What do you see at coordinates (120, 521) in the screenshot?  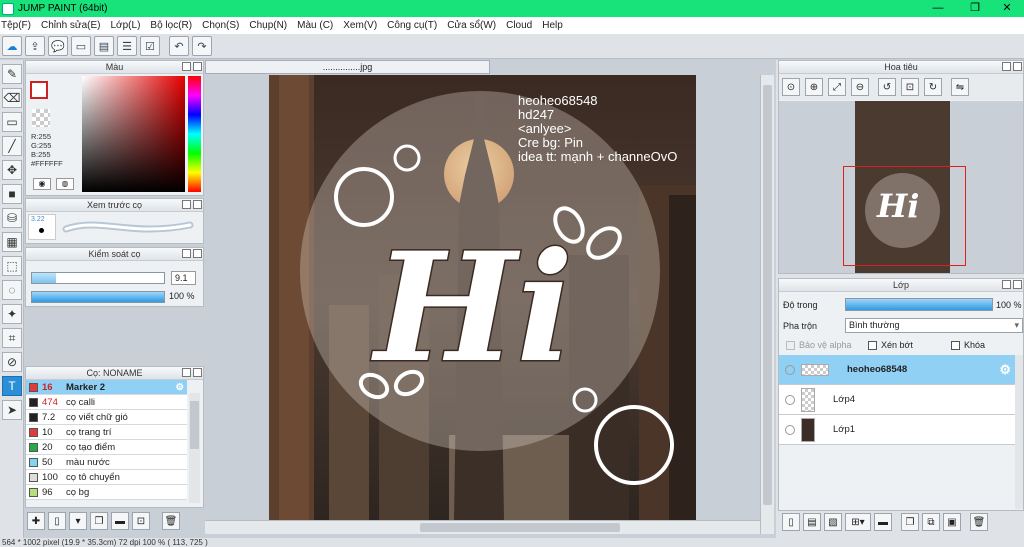 I see `folder-icon: ▬` at bounding box center [120, 521].